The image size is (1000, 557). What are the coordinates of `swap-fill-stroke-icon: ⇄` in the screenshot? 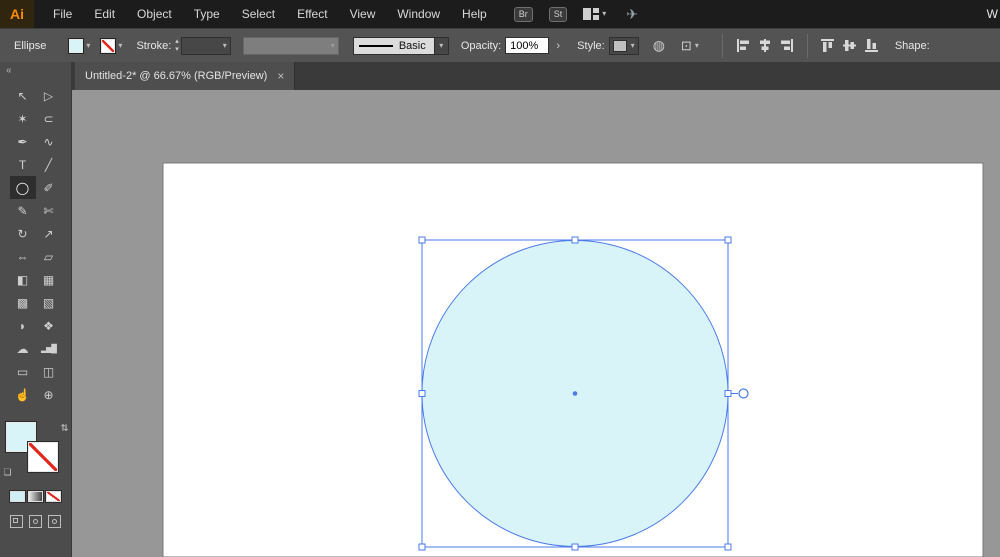 It's located at (63, 428).